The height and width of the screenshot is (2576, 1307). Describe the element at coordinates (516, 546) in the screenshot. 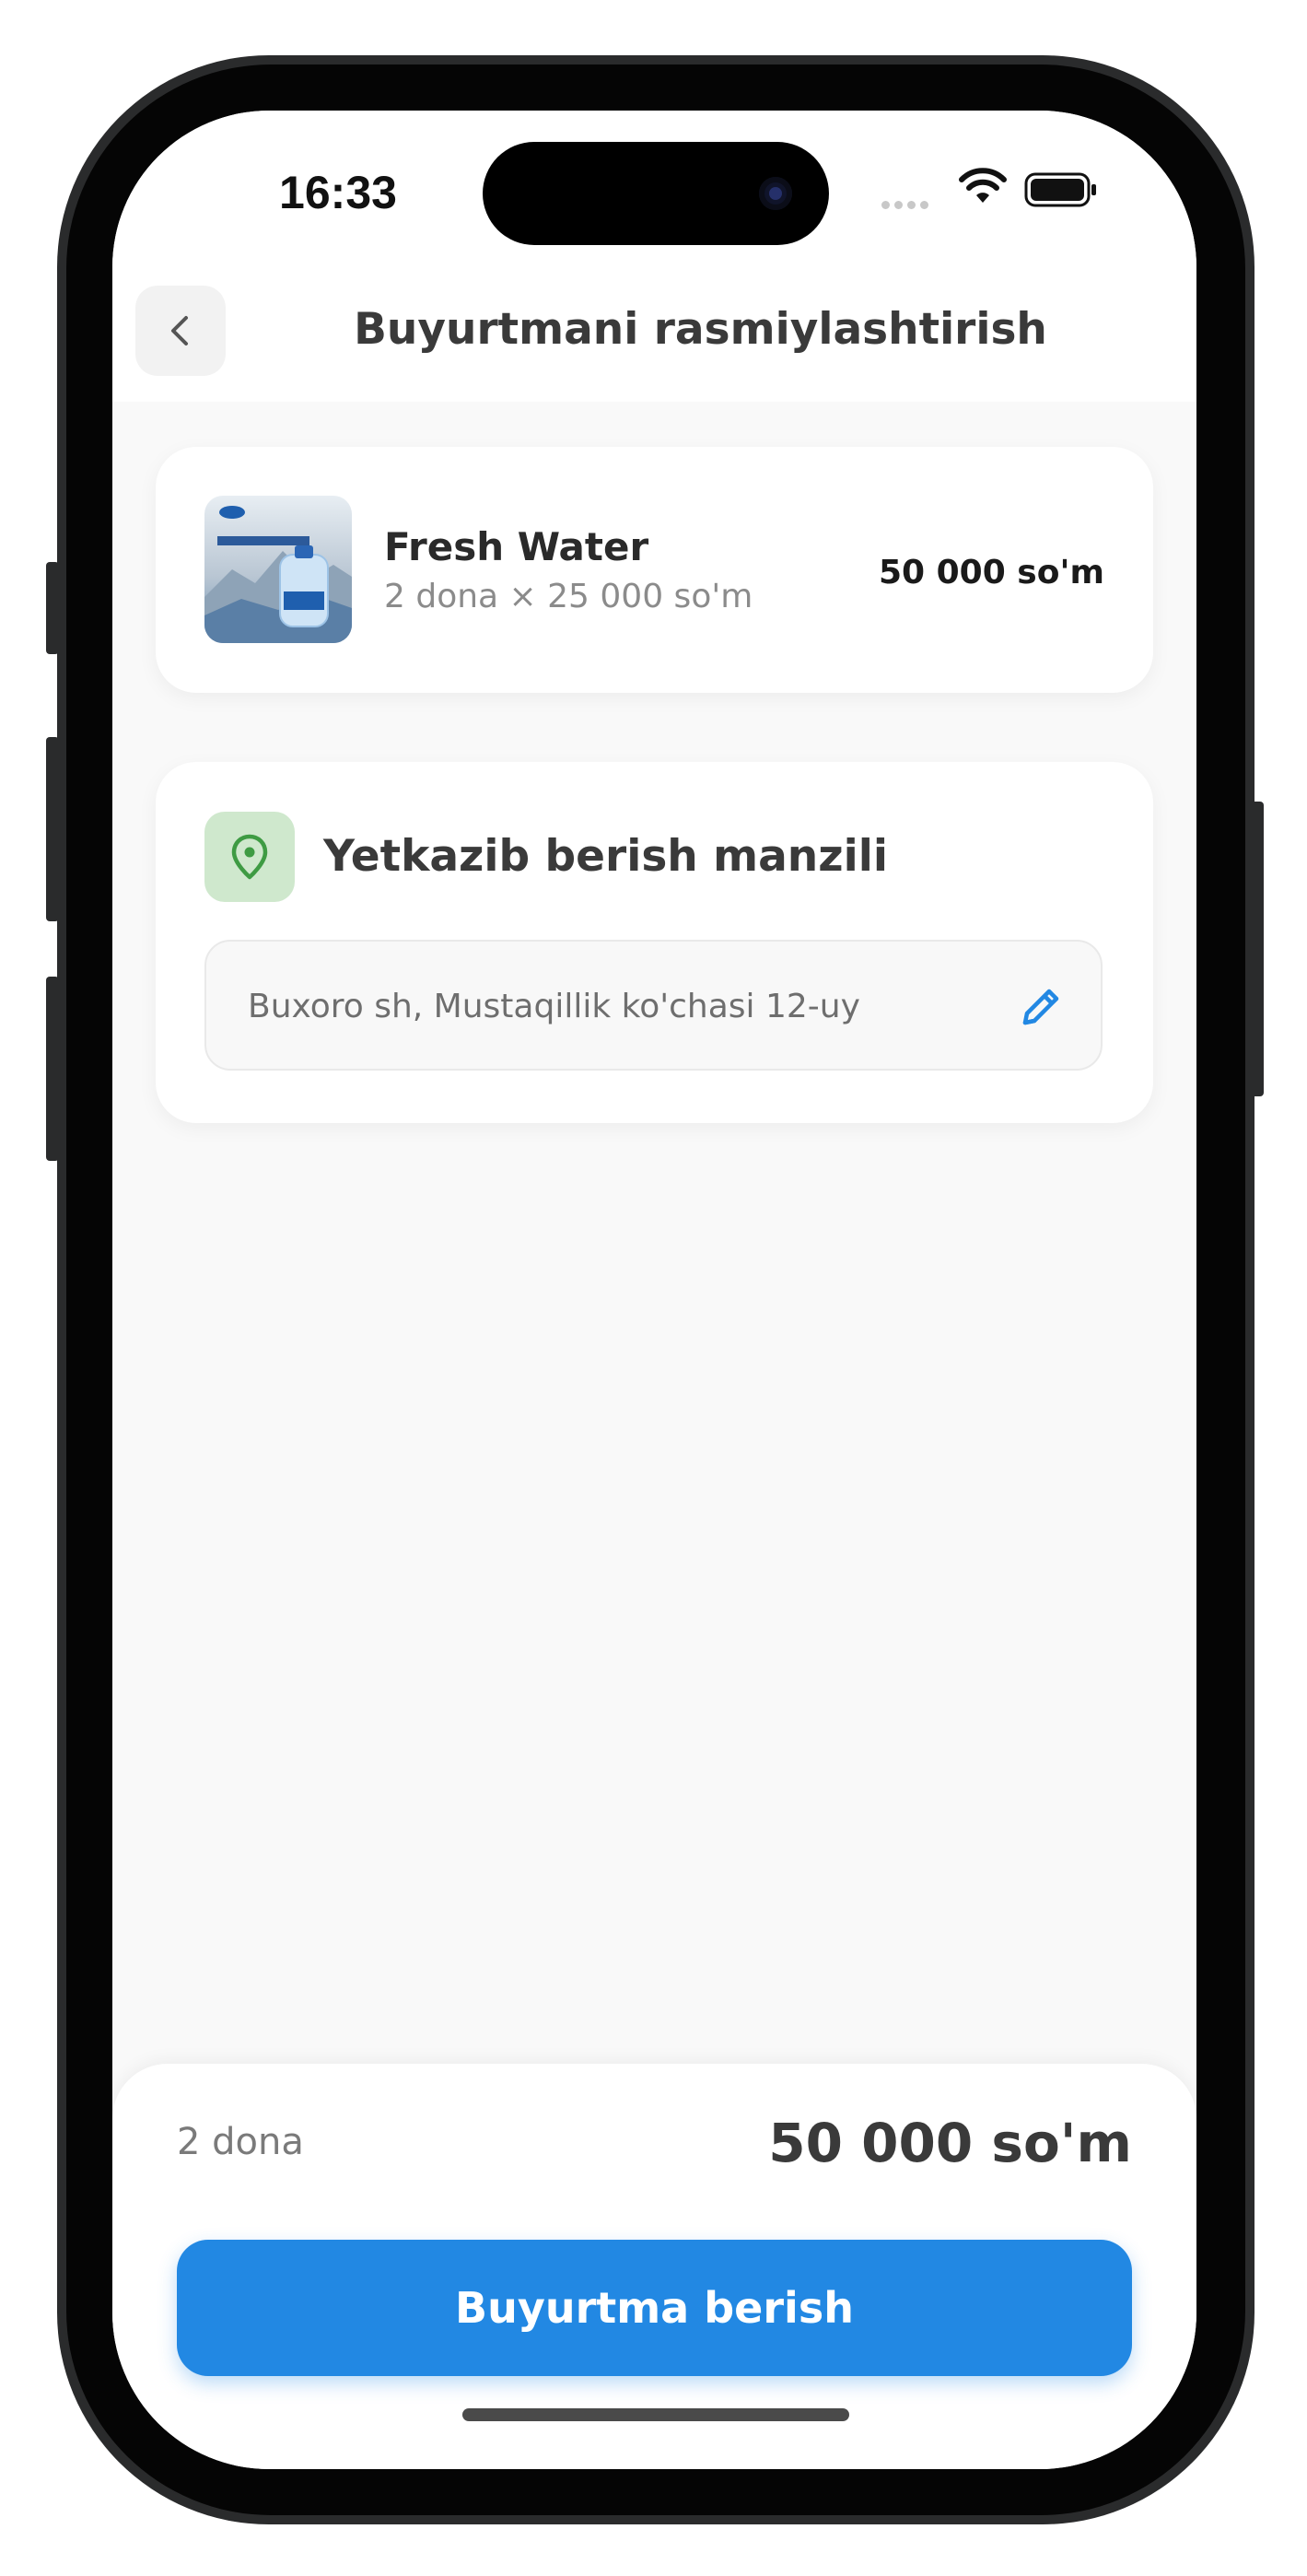

I see `product-name: Fresh Water` at that location.